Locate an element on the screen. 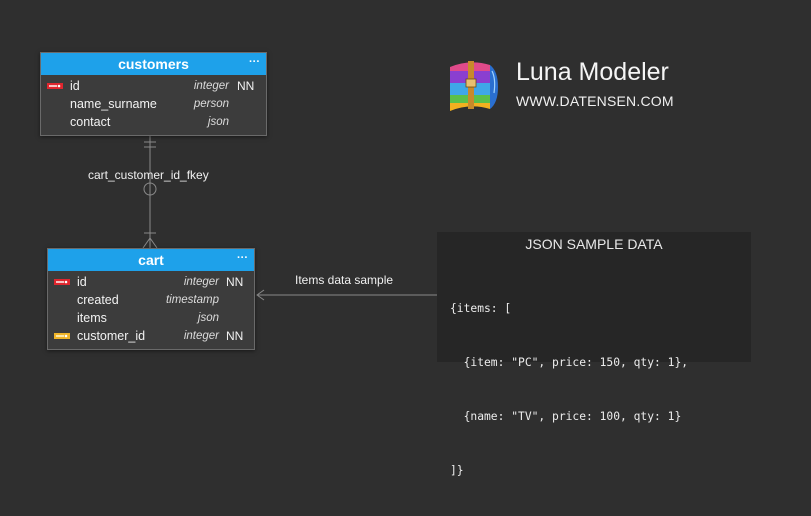 This screenshot has height=516, width=811. table-header: cart ··· is located at coordinates (151, 260).